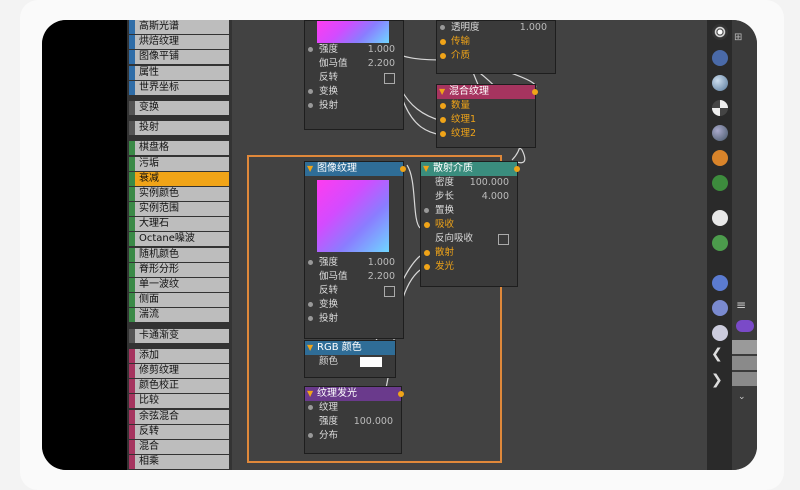  I want to click on node-list-item-label: 图像平铺, so click(159, 57).